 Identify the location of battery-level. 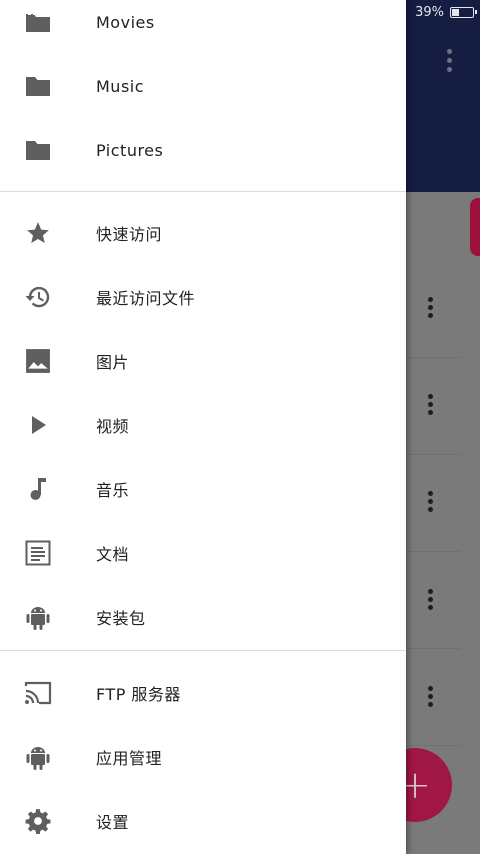
(455, 12).